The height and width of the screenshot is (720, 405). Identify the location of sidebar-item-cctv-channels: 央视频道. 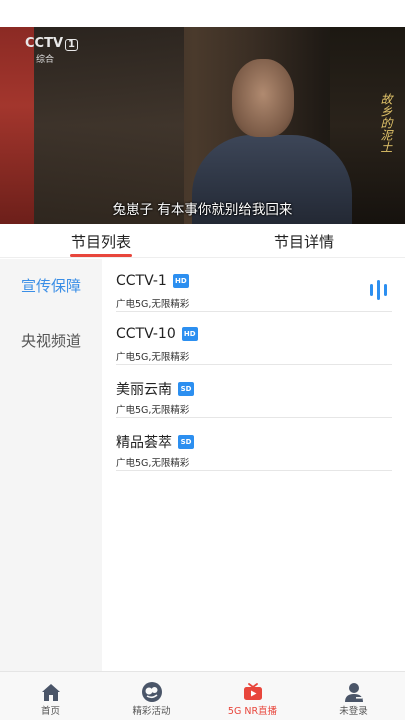
(51, 340).